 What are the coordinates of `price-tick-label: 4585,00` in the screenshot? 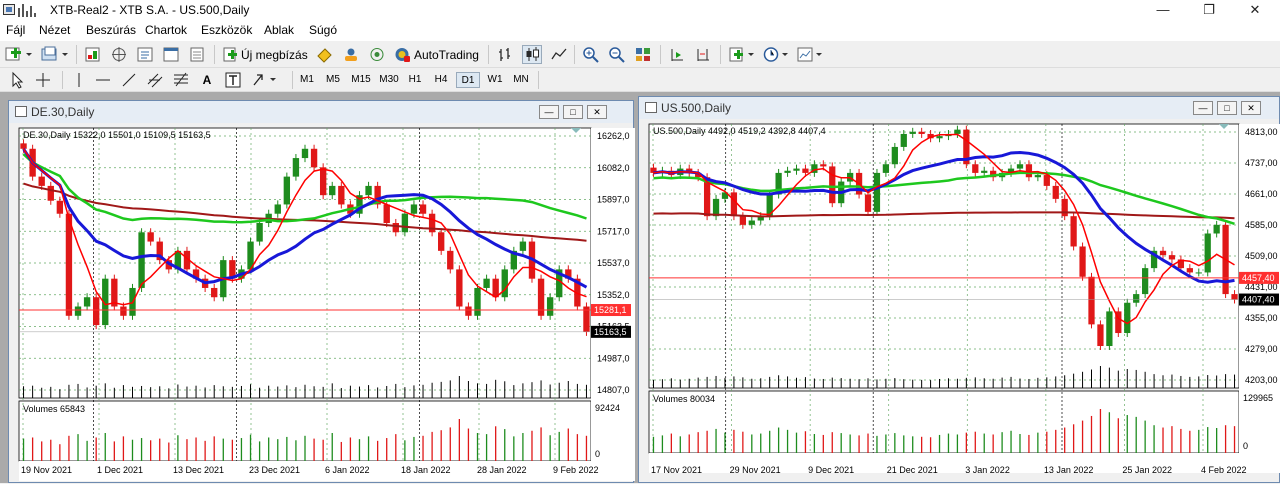 It's located at (1261, 225).